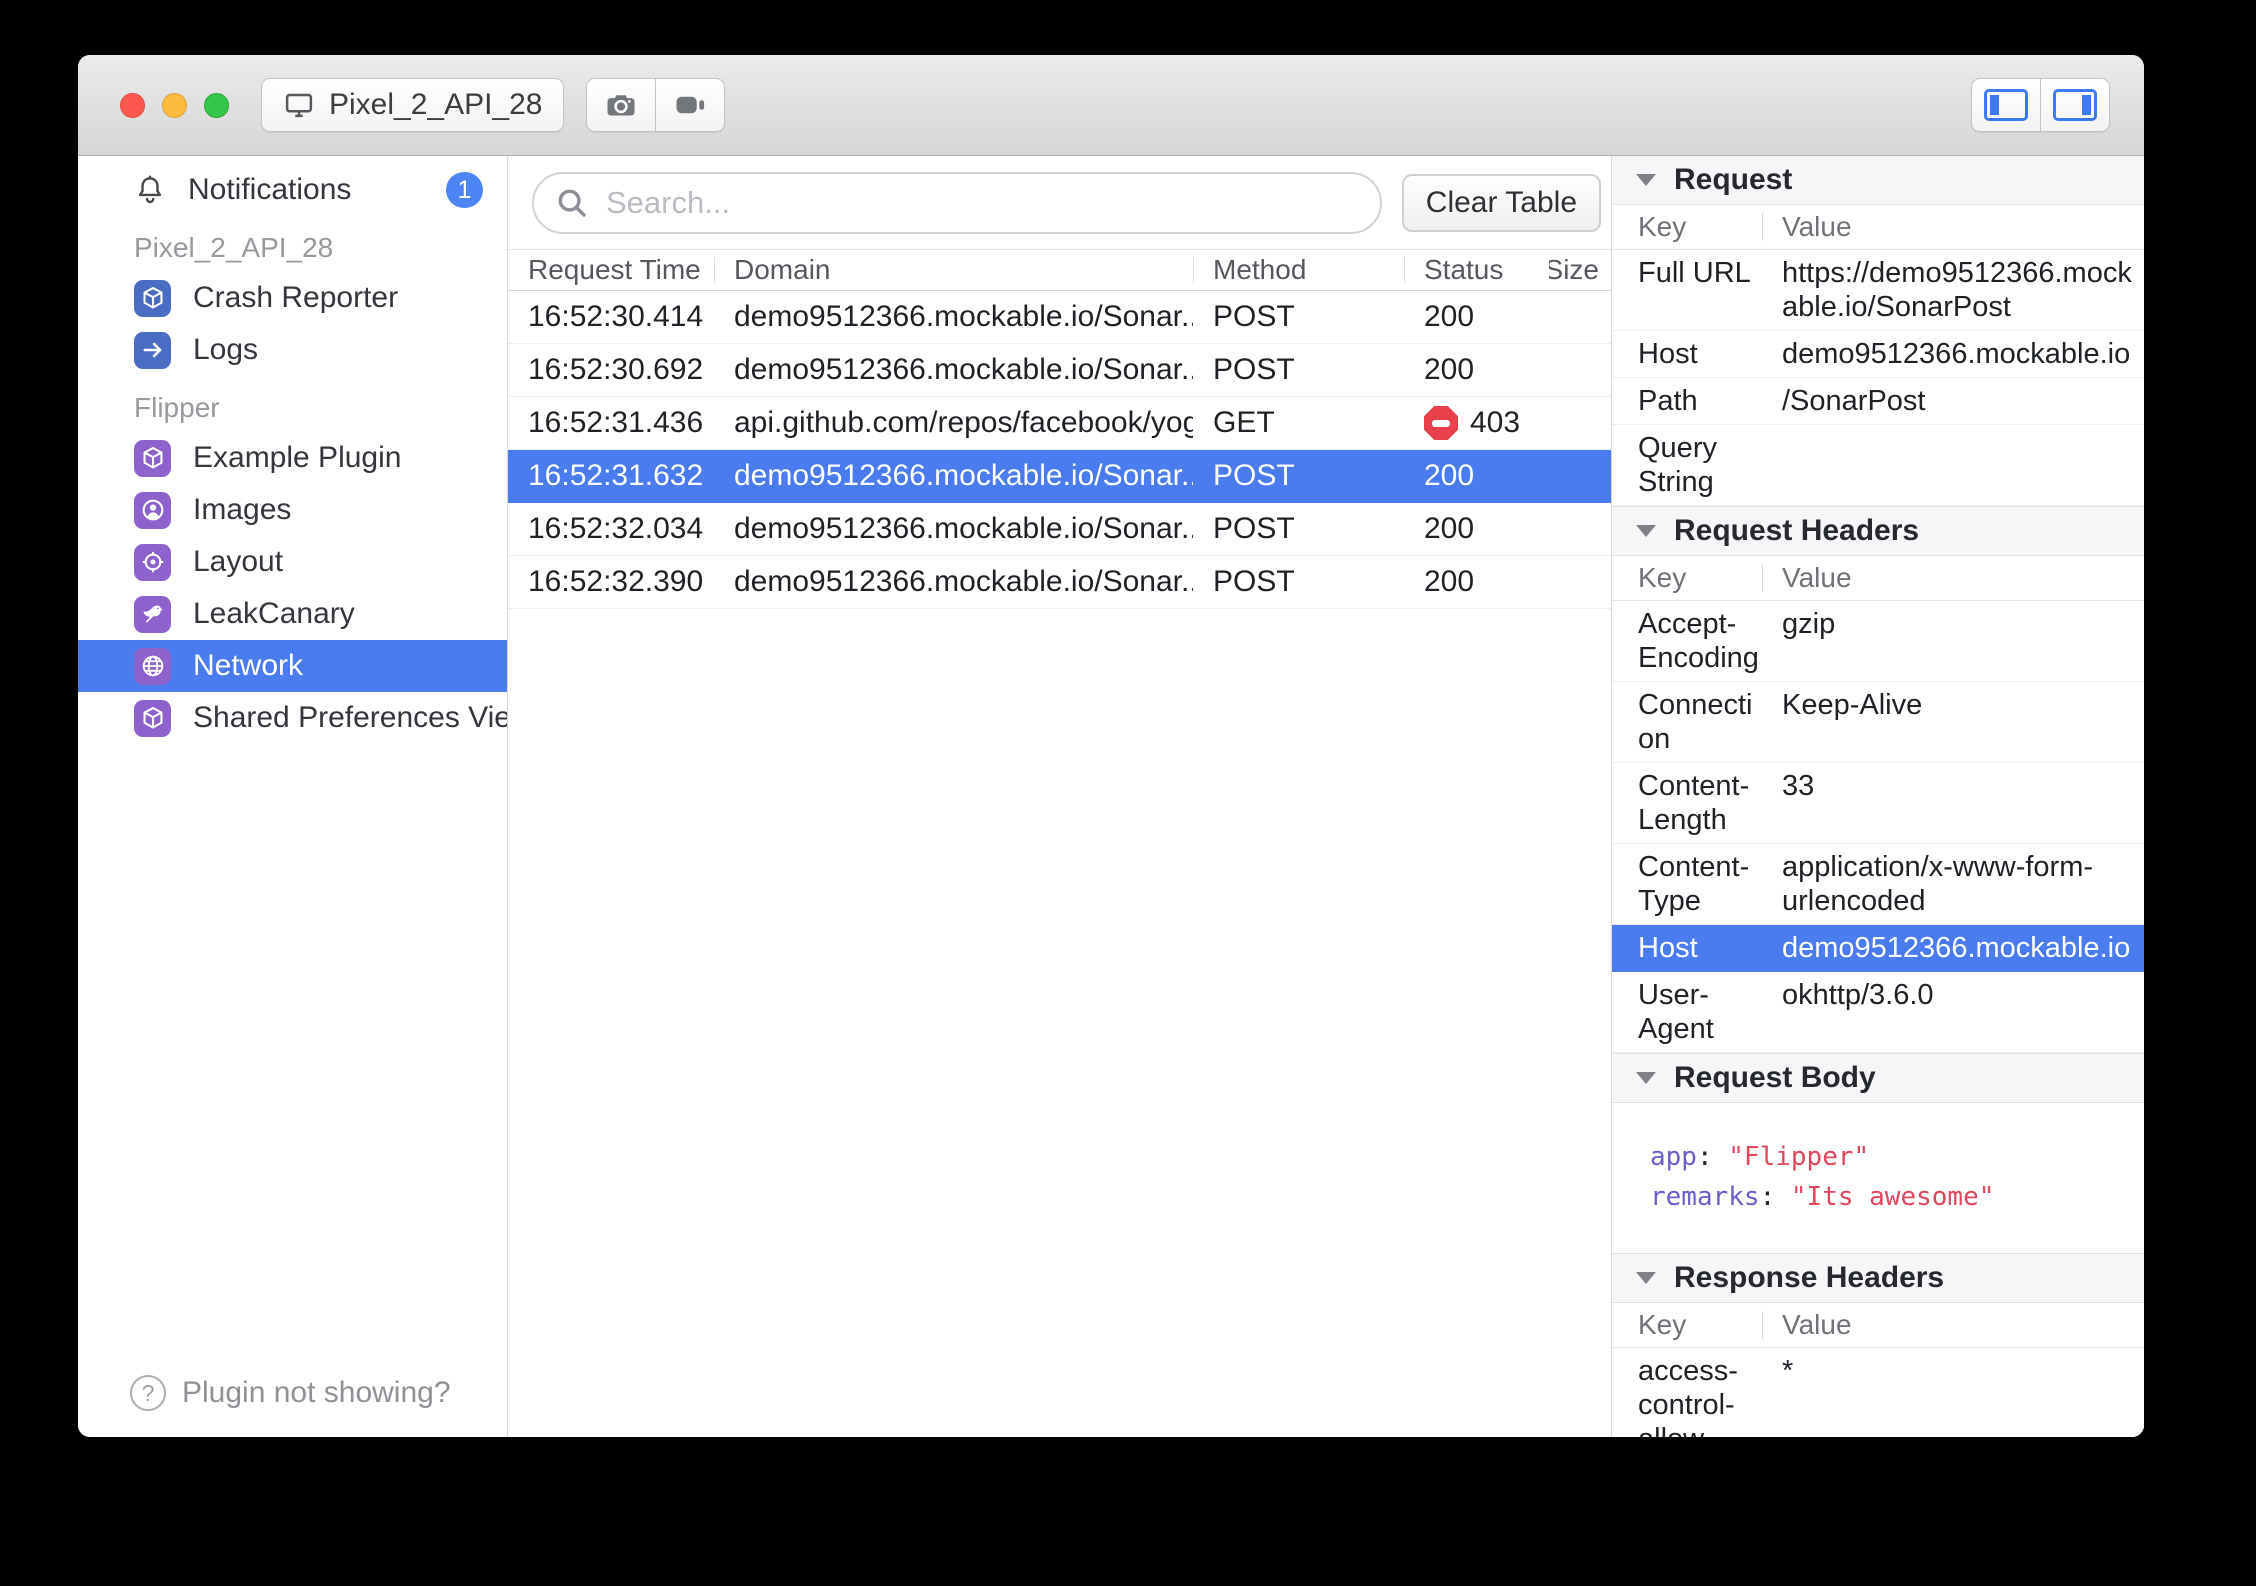  What do you see at coordinates (2006, 105) in the screenshot?
I see `toggle-left-sidebar-button` at bounding box center [2006, 105].